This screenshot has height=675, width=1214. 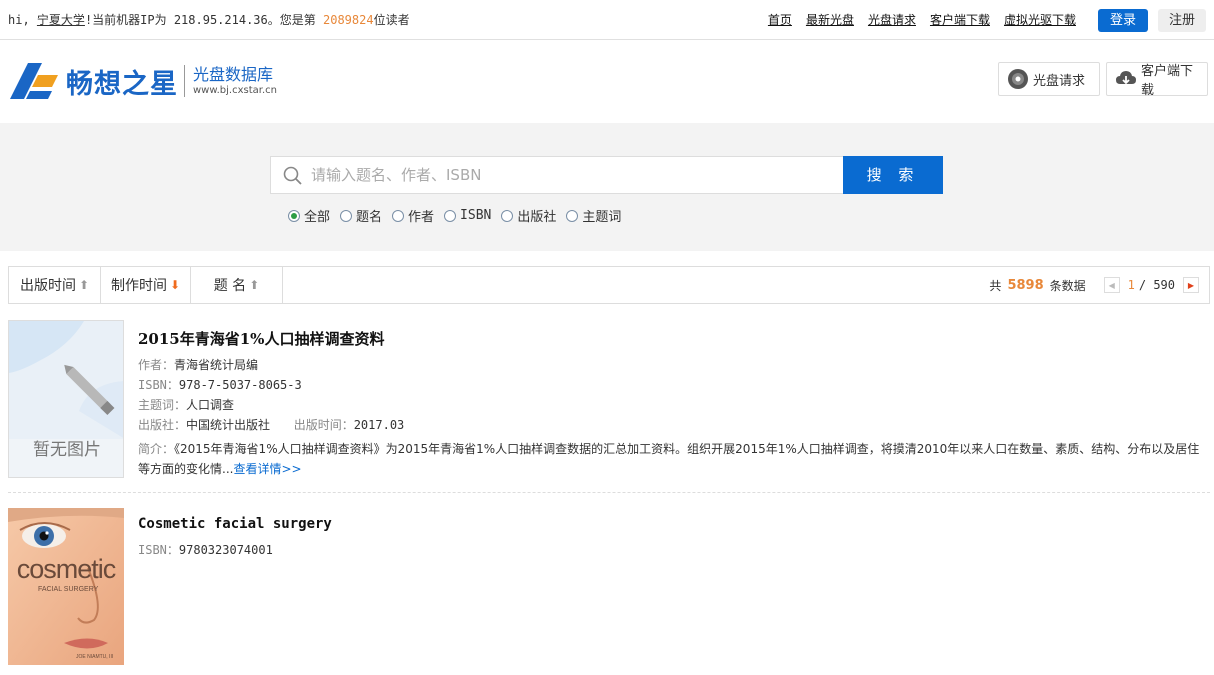 What do you see at coordinates (830, 19) in the screenshot?
I see `nav-latest-discs: 最新光盘` at bounding box center [830, 19].